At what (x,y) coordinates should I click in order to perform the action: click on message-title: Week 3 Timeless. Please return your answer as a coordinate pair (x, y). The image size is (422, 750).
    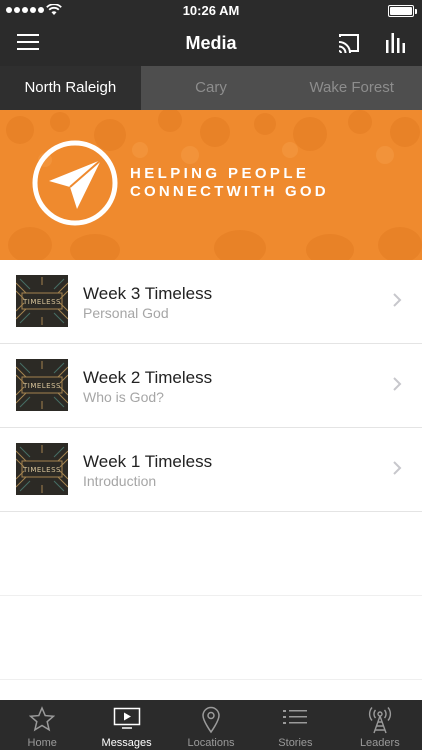
    Looking at the image, I should click on (148, 293).